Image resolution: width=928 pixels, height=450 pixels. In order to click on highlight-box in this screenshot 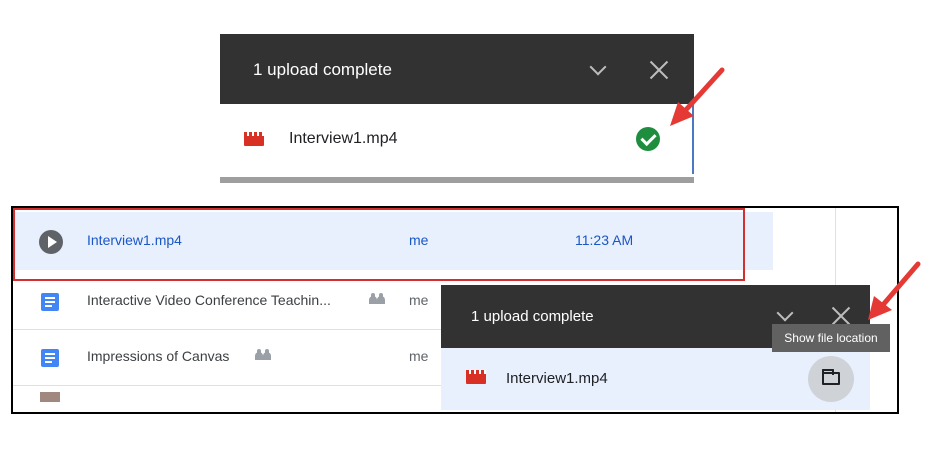, I will do `click(379, 244)`.